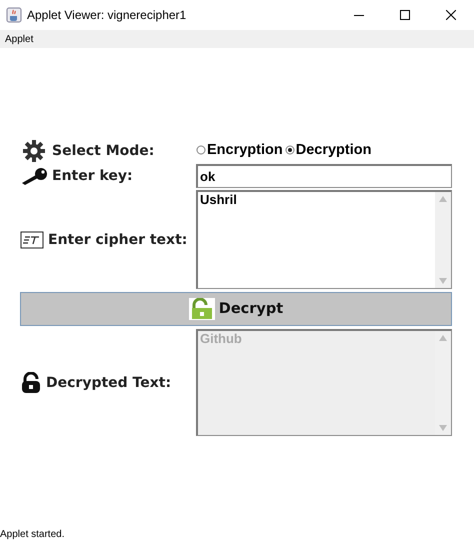 The width and height of the screenshot is (474, 547). Describe the element at coordinates (19, 39) in the screenshot. I see `menu-item: Applet` at that location.